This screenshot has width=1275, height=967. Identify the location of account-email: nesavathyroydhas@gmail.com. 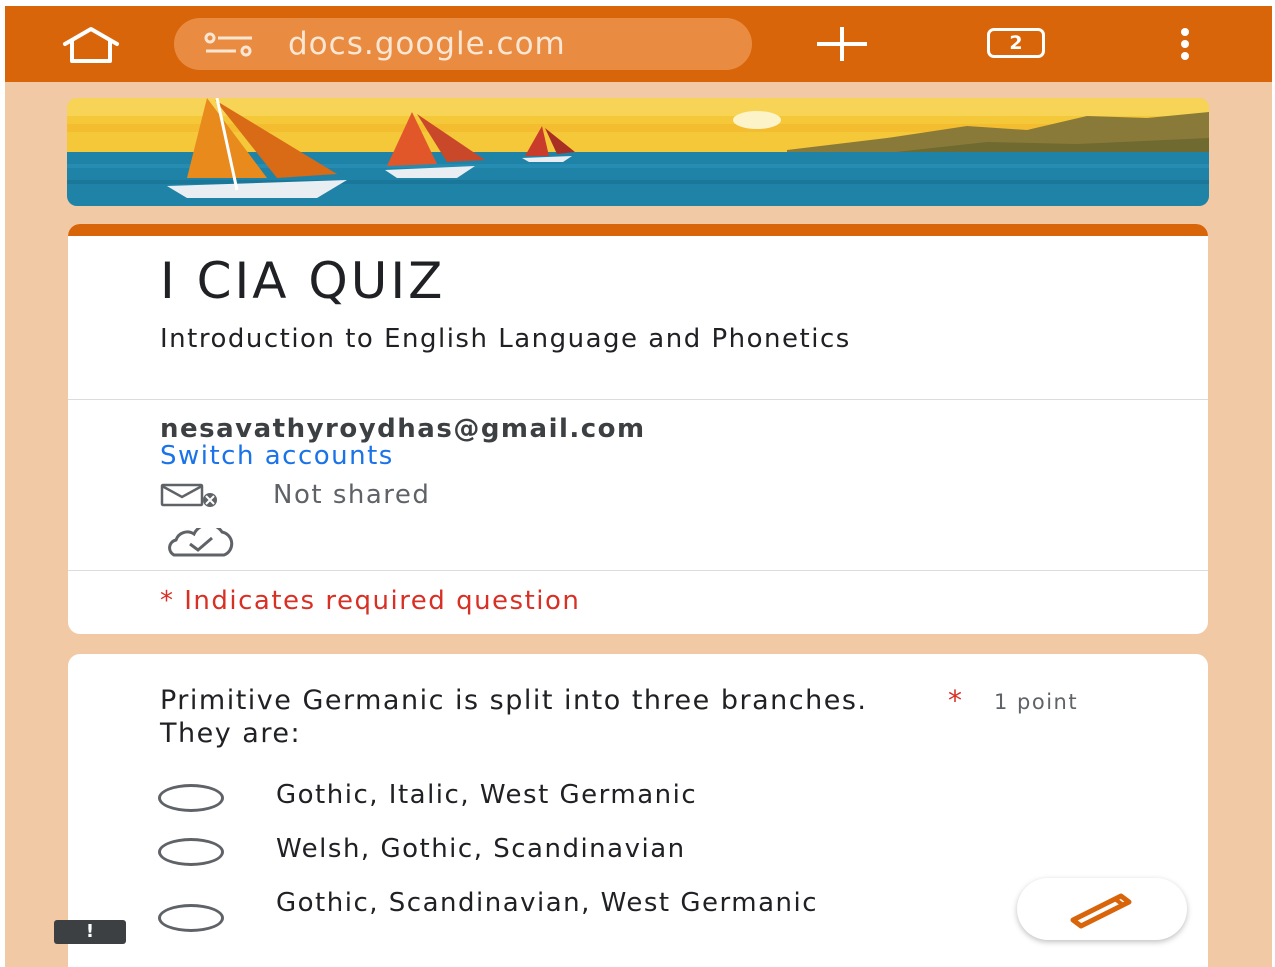
(403, 429).